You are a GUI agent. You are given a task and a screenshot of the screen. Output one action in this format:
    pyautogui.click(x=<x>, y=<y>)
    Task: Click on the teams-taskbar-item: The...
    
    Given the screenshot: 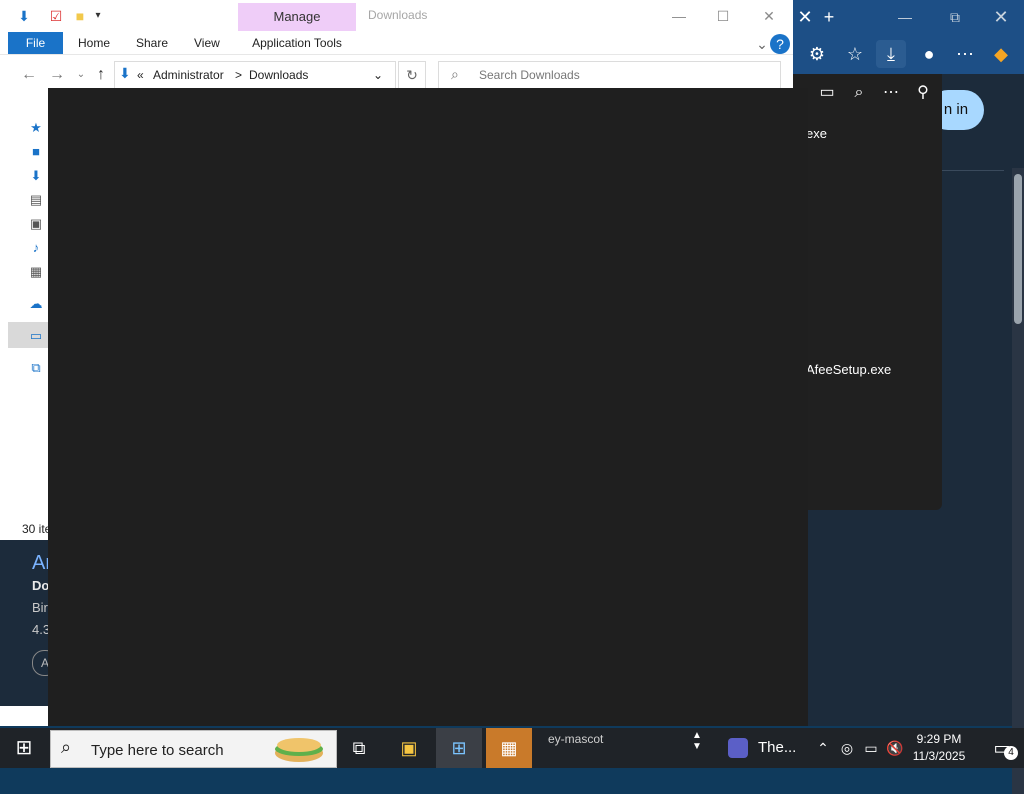 What is the action you would take?
    pyautogui.click(x=763, y=748)
    